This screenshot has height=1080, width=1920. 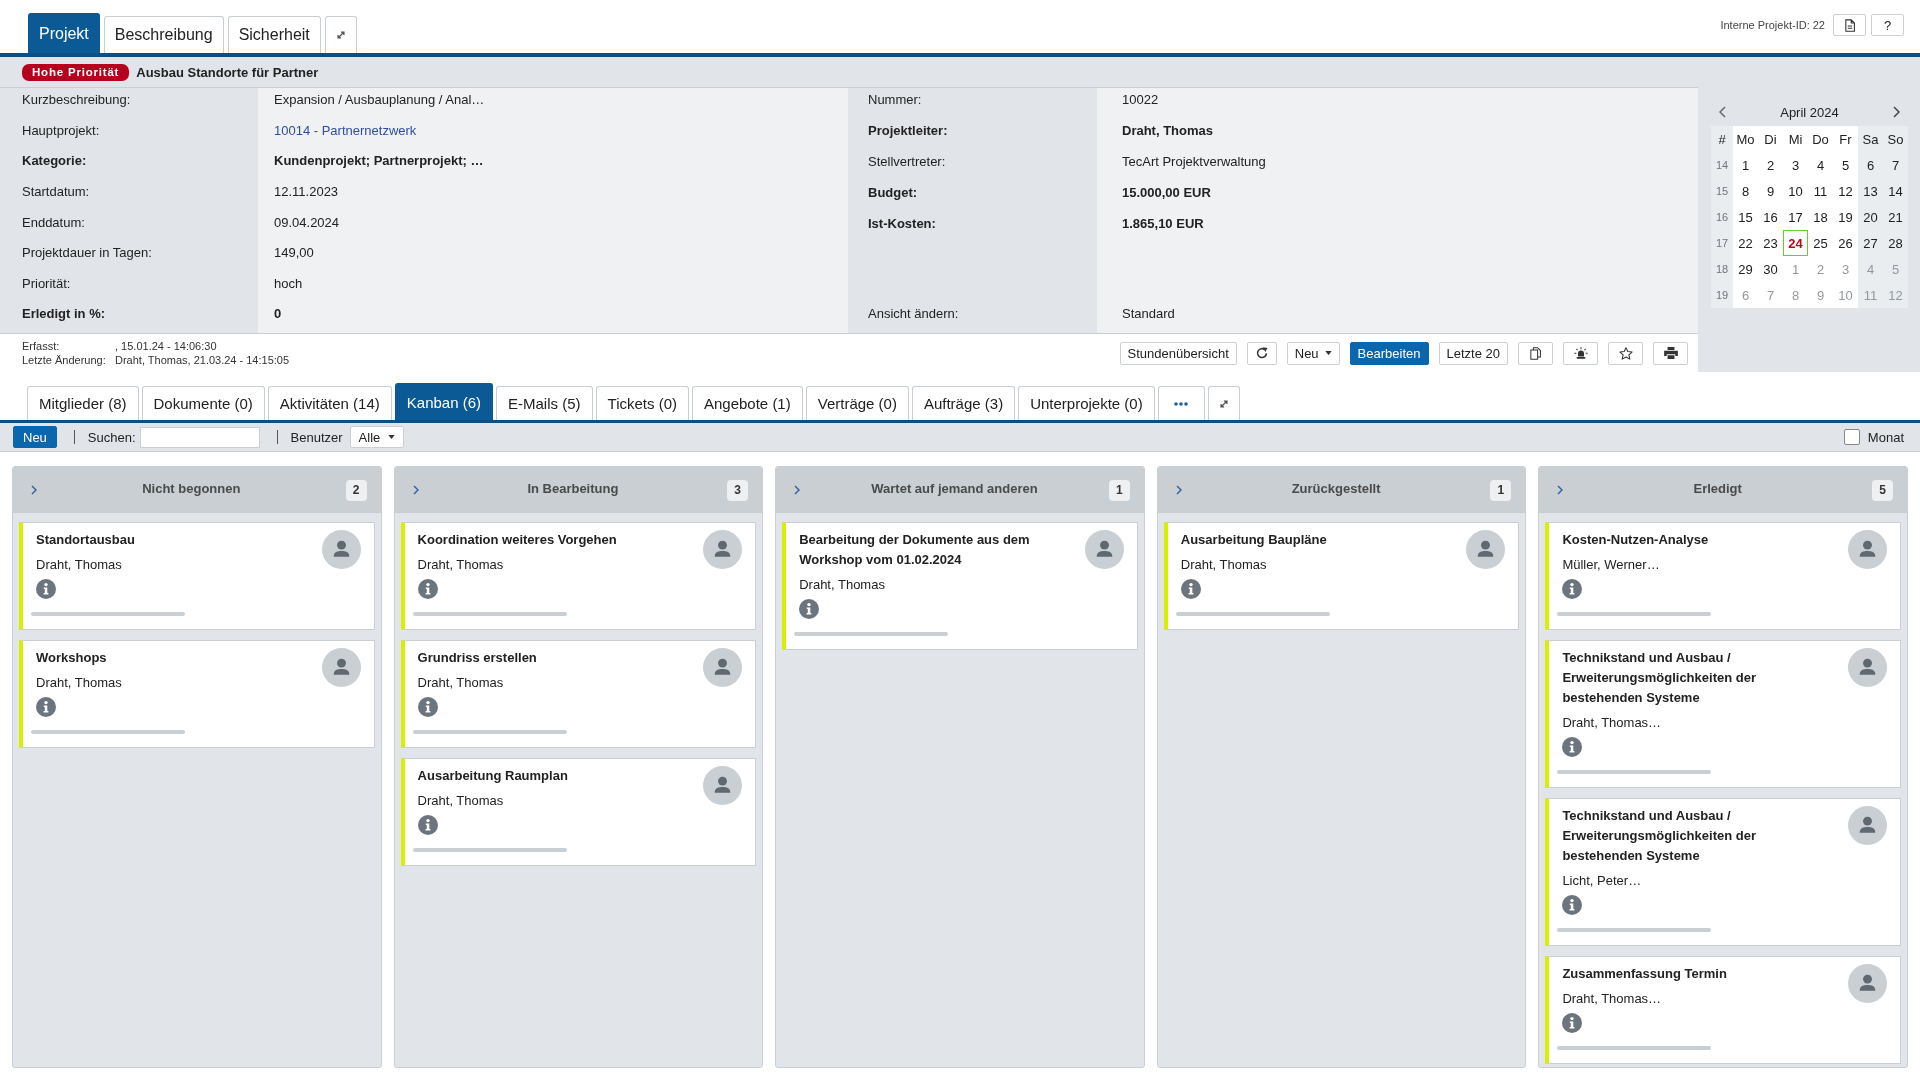 I want to click on calendar-day: 10, so click(x=1795, y=191).